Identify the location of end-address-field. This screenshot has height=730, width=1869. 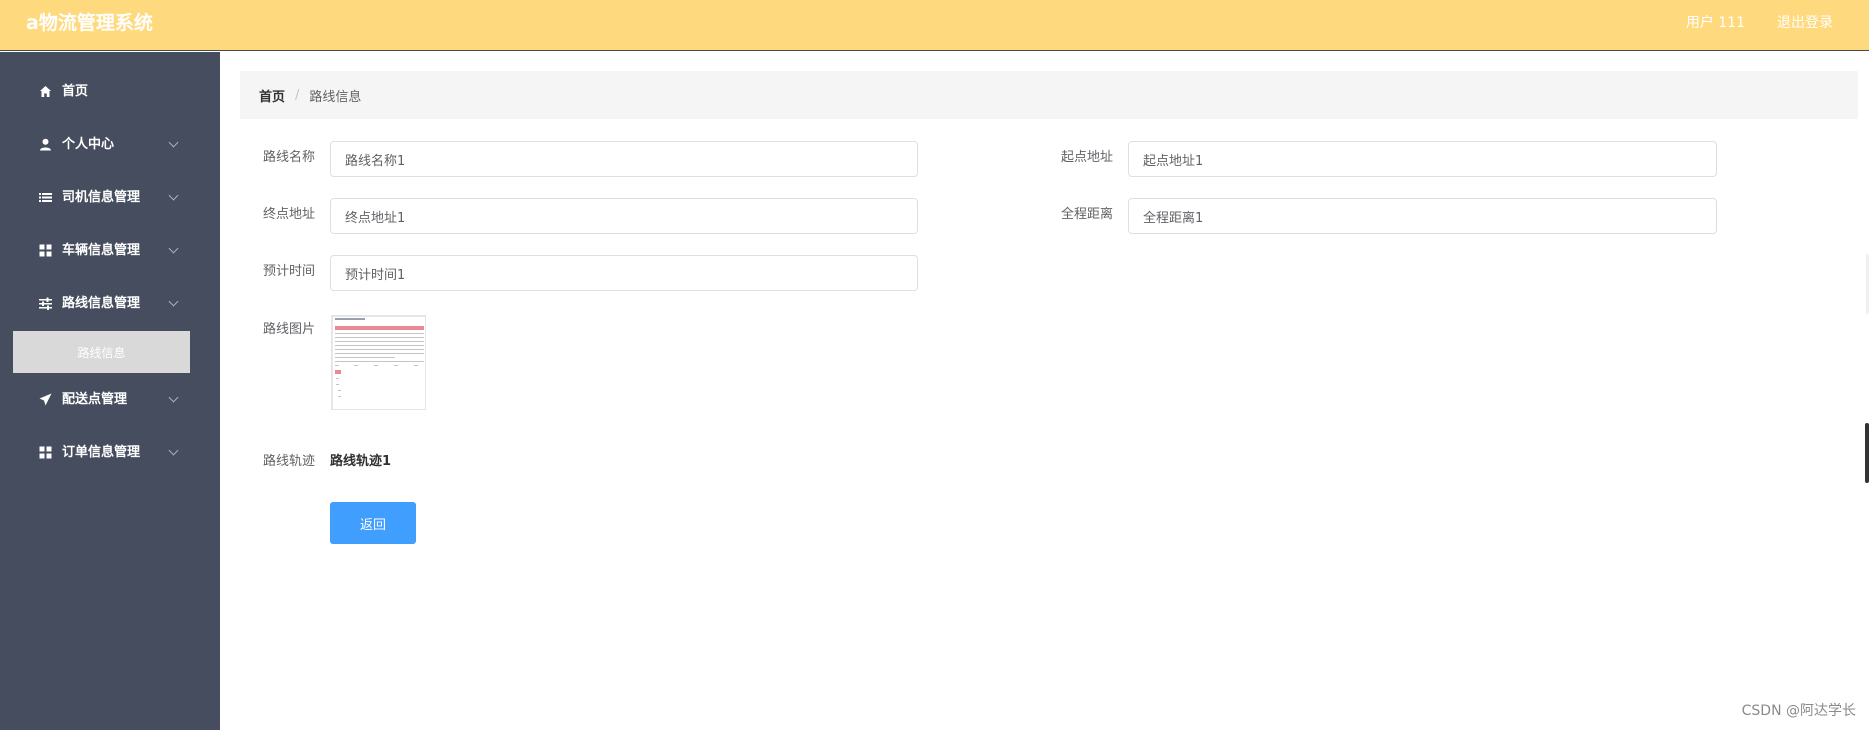
(624, 216).